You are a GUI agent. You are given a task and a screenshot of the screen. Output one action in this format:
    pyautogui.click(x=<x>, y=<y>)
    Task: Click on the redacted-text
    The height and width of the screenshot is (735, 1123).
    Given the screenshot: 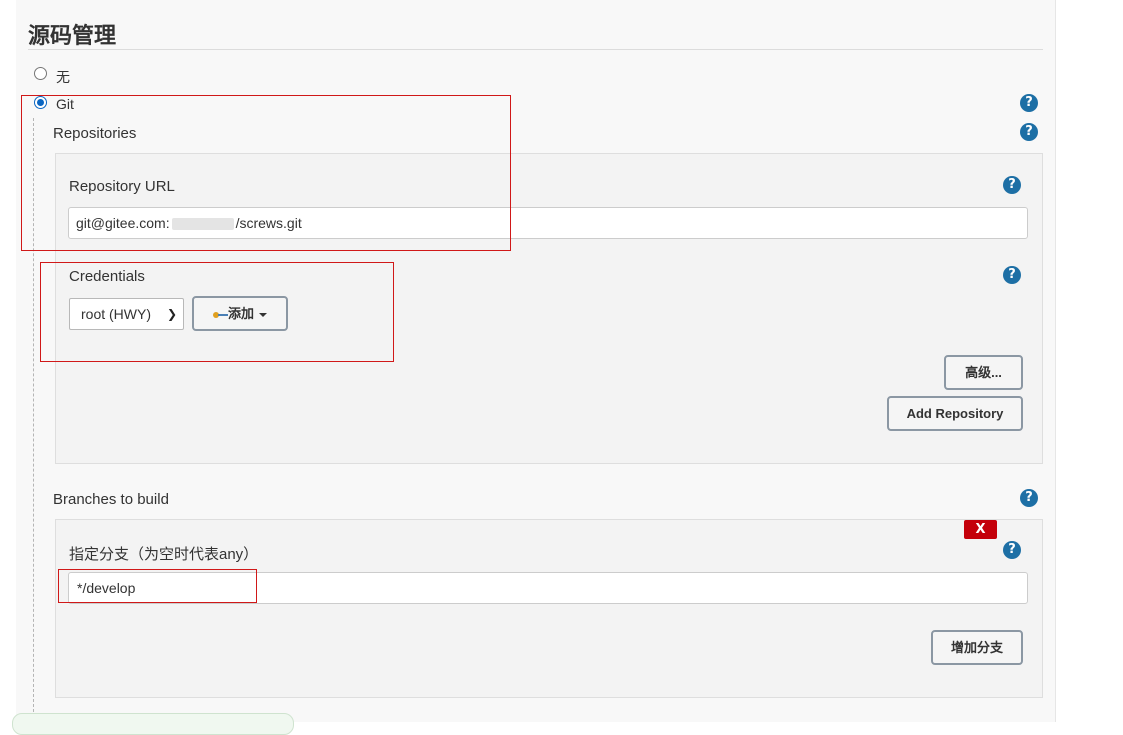 What is the action you would take?
    pyautogui.click(x=202, y=224)
    